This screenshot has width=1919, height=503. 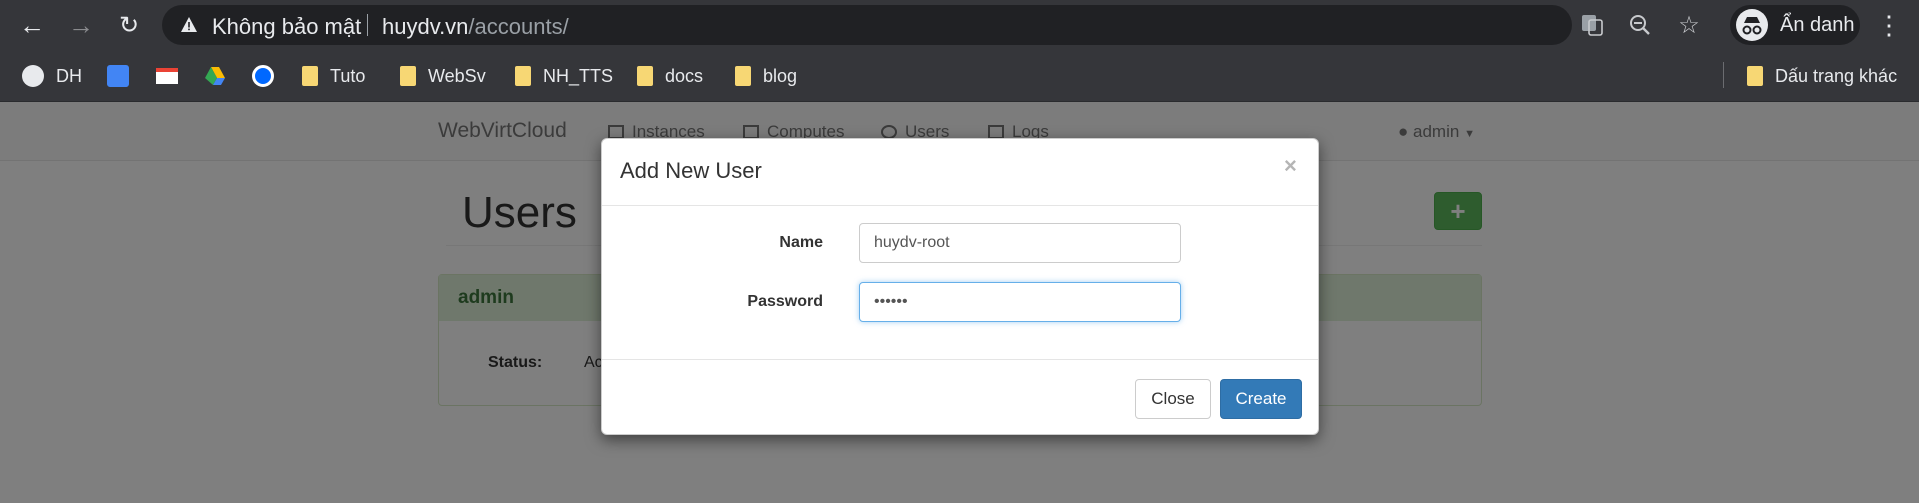 What do you see at coordinates (52, 76) in the screenshot?
I see `bookmark-item-dh: DH` at bounding box center [52, 76].